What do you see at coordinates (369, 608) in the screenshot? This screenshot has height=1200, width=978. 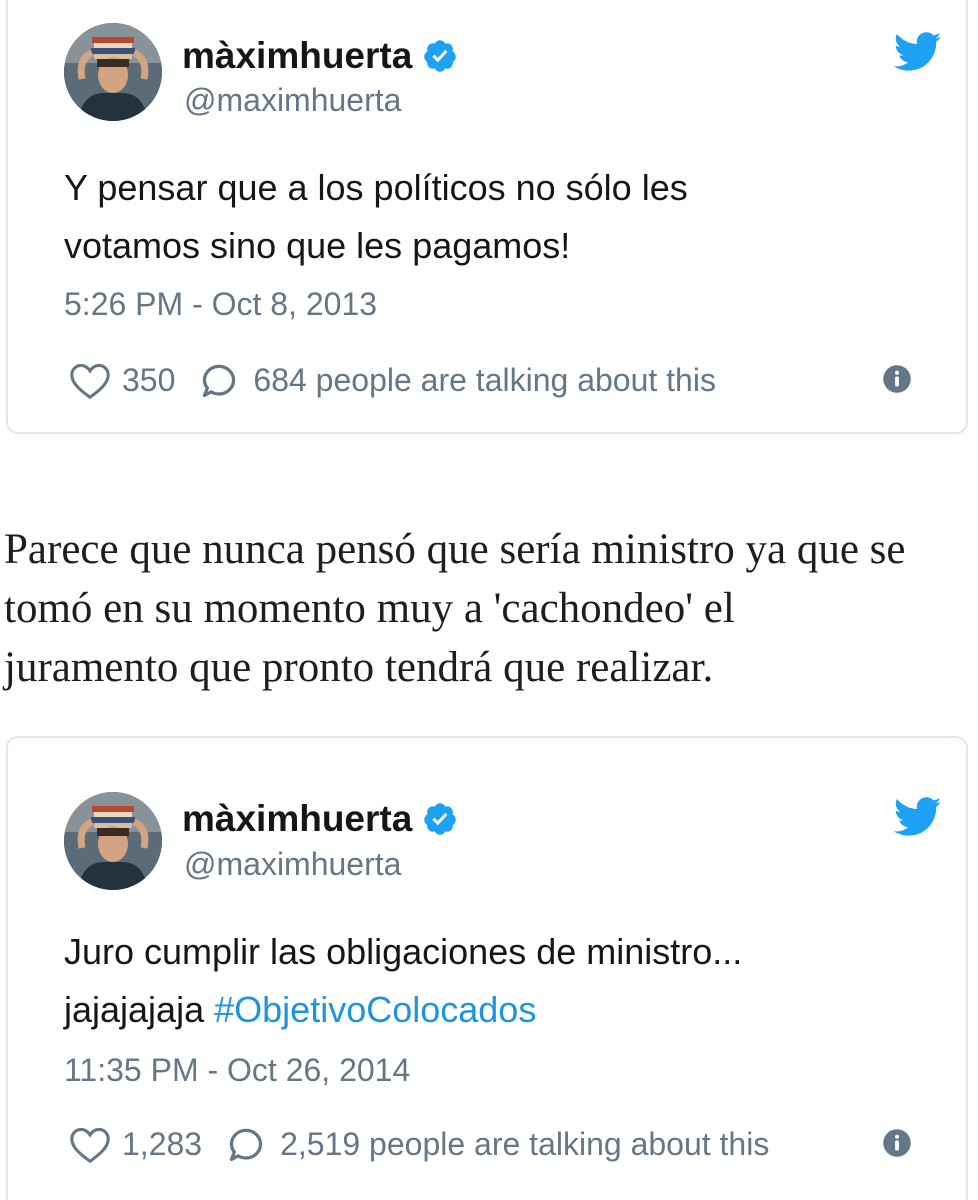 I see `article-line: tomó en su momento muy a 'cachondeo' el` at bounding box center [369, 608].